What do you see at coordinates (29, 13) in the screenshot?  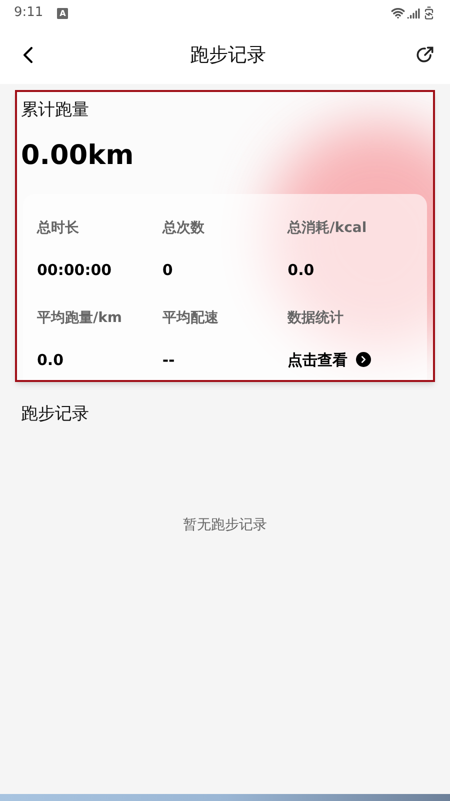 I see `status-time: 9:11` at bounding box center [29, 13].